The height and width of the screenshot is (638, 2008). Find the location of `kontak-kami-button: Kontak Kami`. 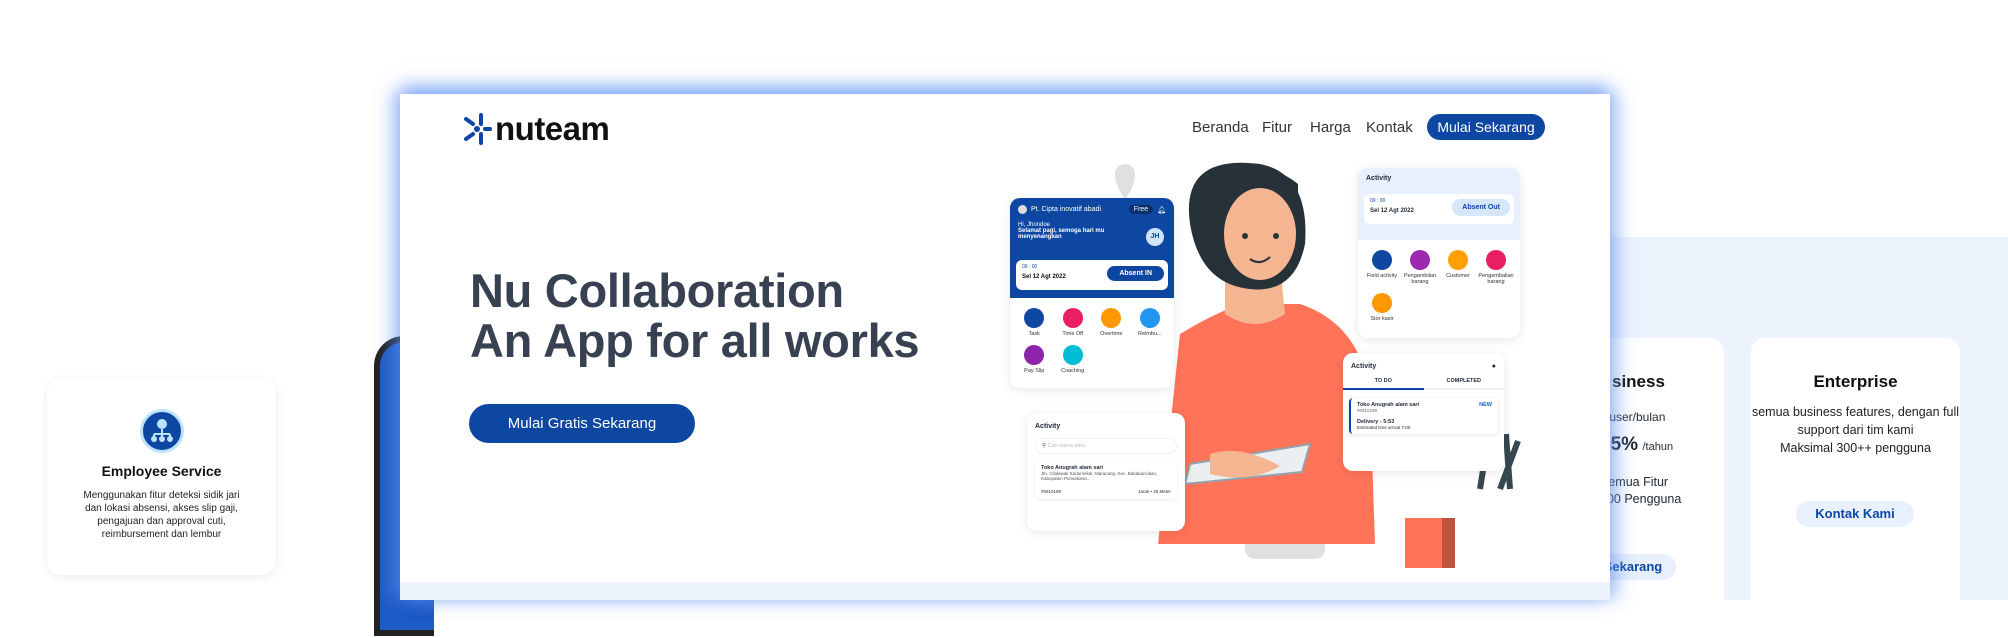

kontak-kami-button: Kontak Kami is located at coordinates (1855, 514).